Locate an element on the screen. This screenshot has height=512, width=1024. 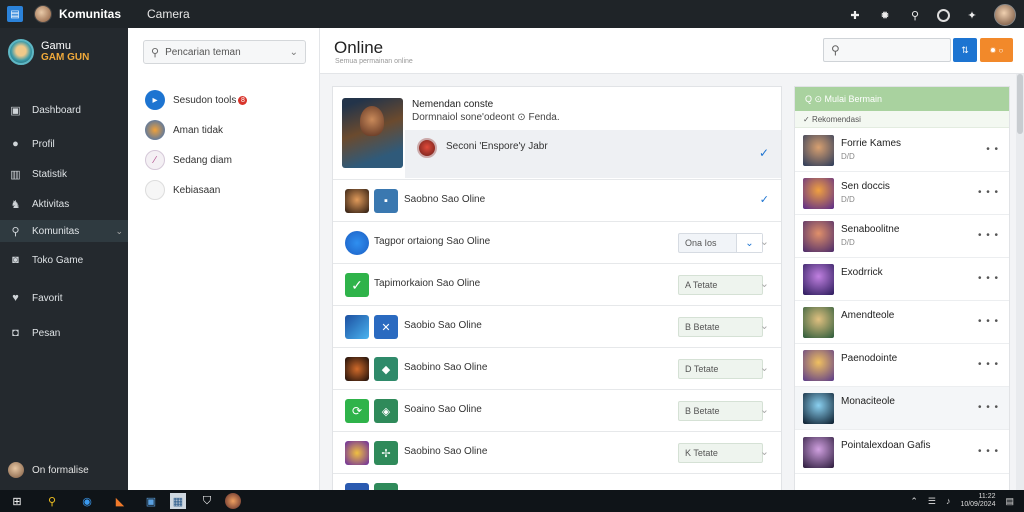
monitor-icon: ▣ is located at coordinates (15, 110).